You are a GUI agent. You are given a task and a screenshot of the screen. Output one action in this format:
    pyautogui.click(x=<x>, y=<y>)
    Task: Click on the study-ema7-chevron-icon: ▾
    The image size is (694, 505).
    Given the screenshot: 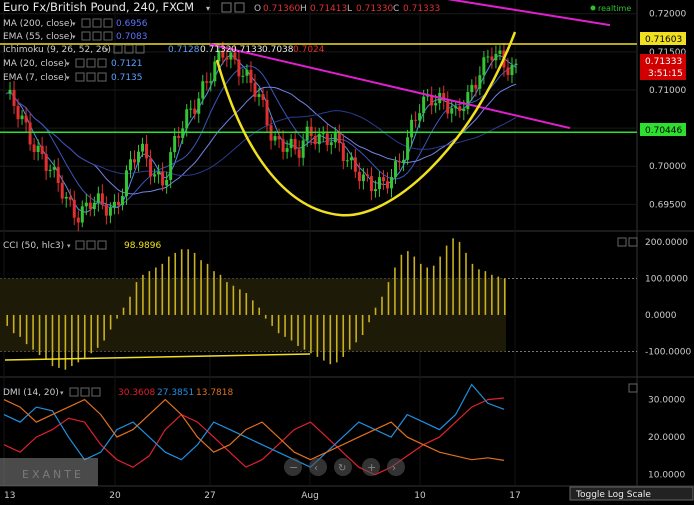 What is the action you would take?
    pyautogui.click(x=68, y=78)
    